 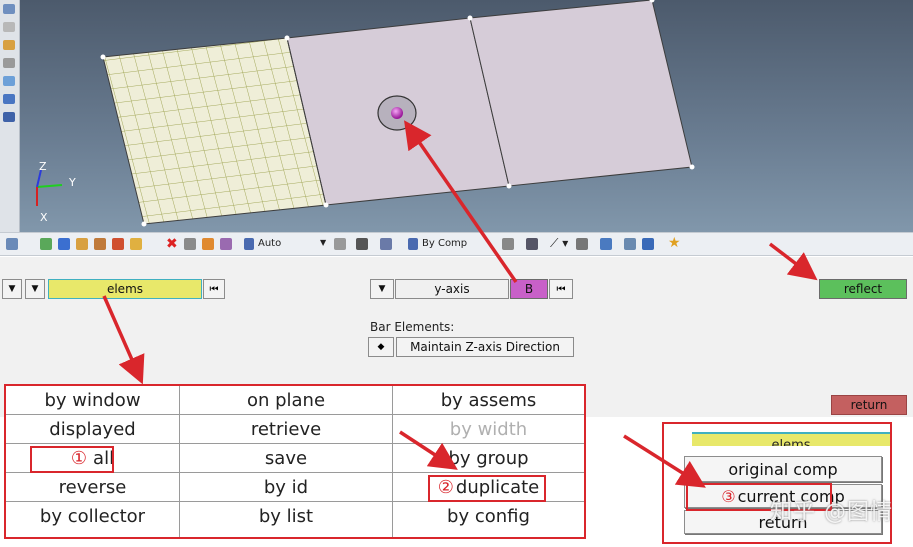 What do you see at coordinates (286, 487) in the screenshot?
I see `menu-item-by-id: by id` at bounding box center [286, 487].